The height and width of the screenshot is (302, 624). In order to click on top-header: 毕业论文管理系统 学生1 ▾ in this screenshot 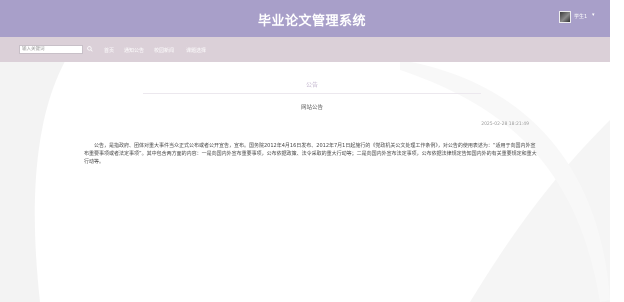, I will do `click(312, 18)`.